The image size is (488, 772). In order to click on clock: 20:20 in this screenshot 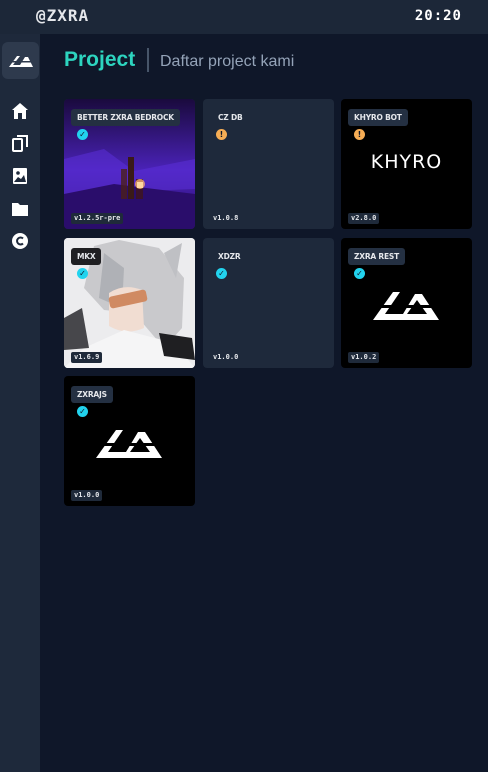, I will do `click(438, 16)`.